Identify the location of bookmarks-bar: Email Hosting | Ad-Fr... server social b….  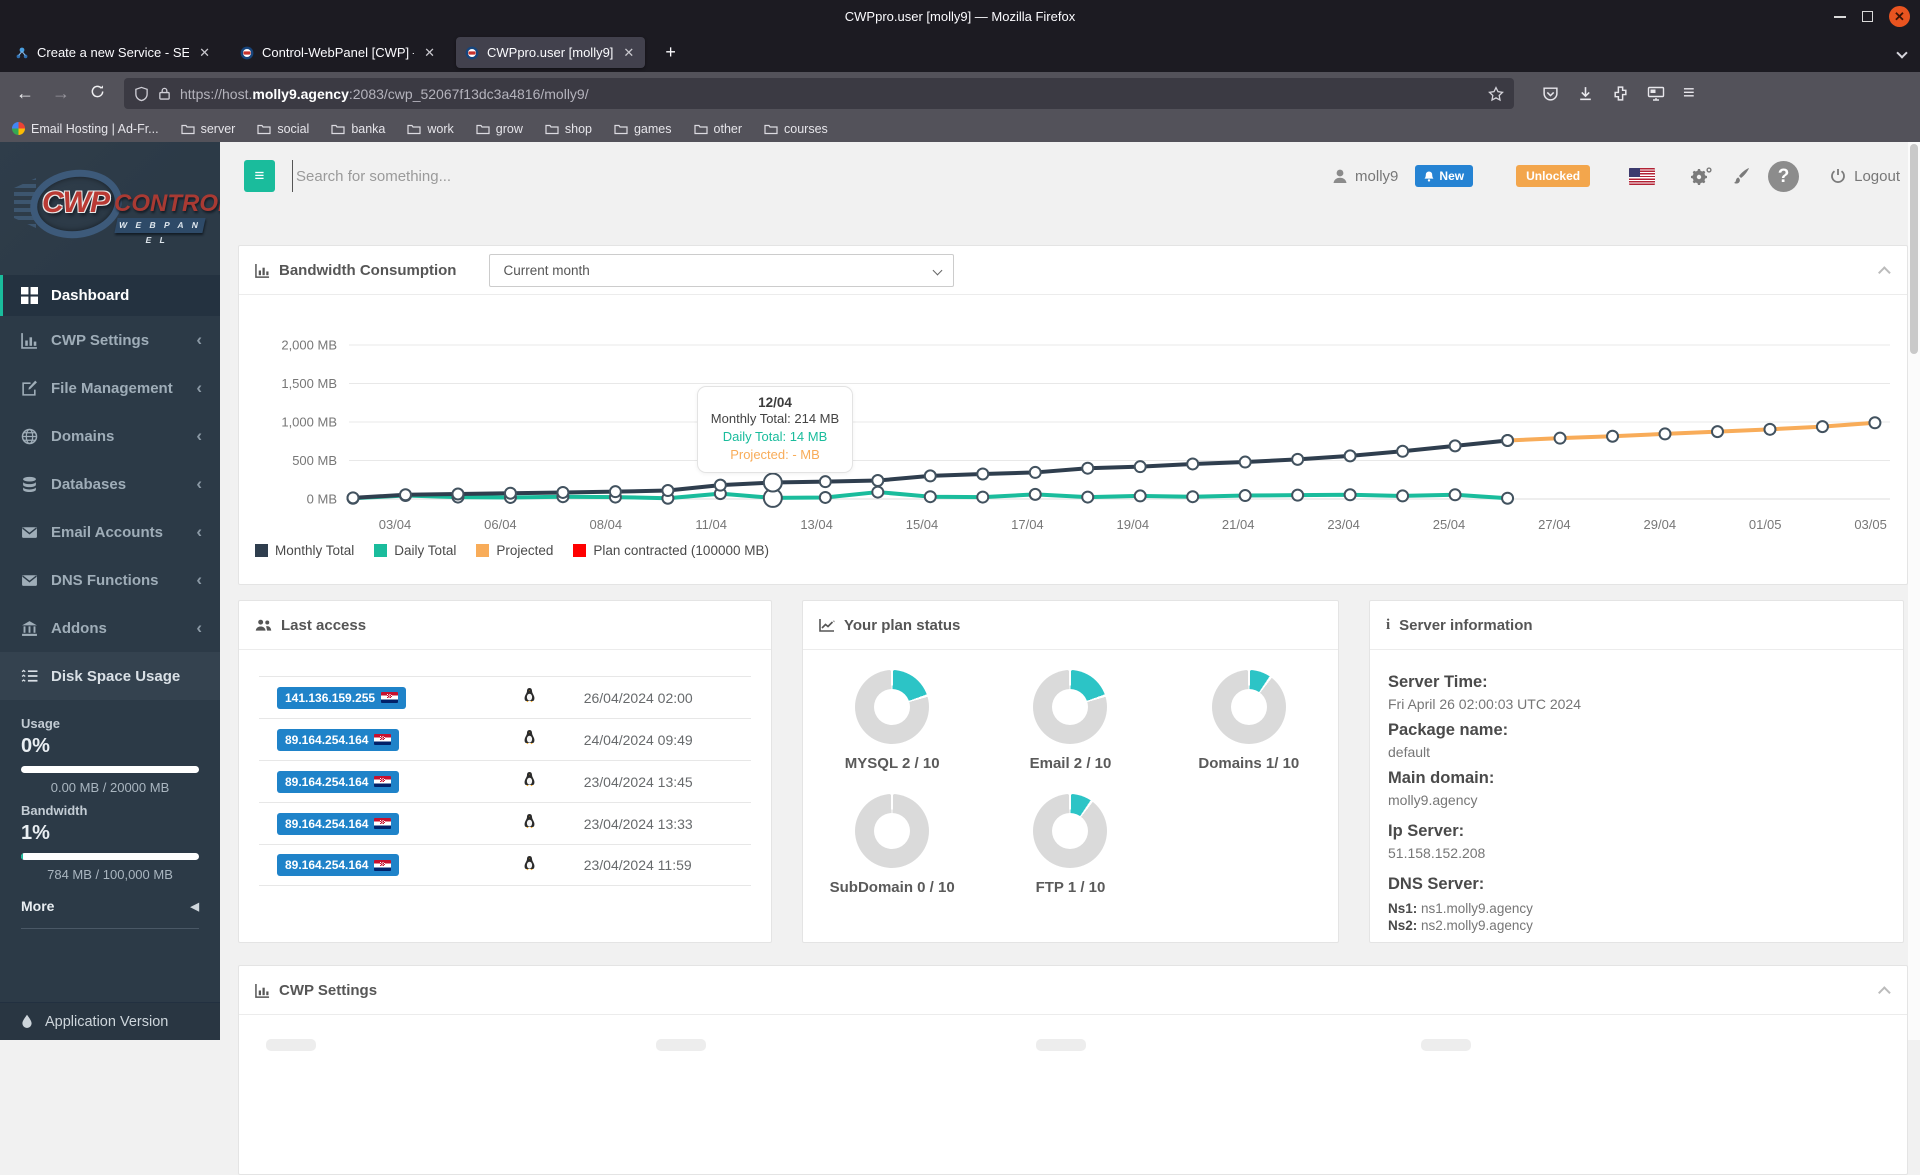
(960, 128).